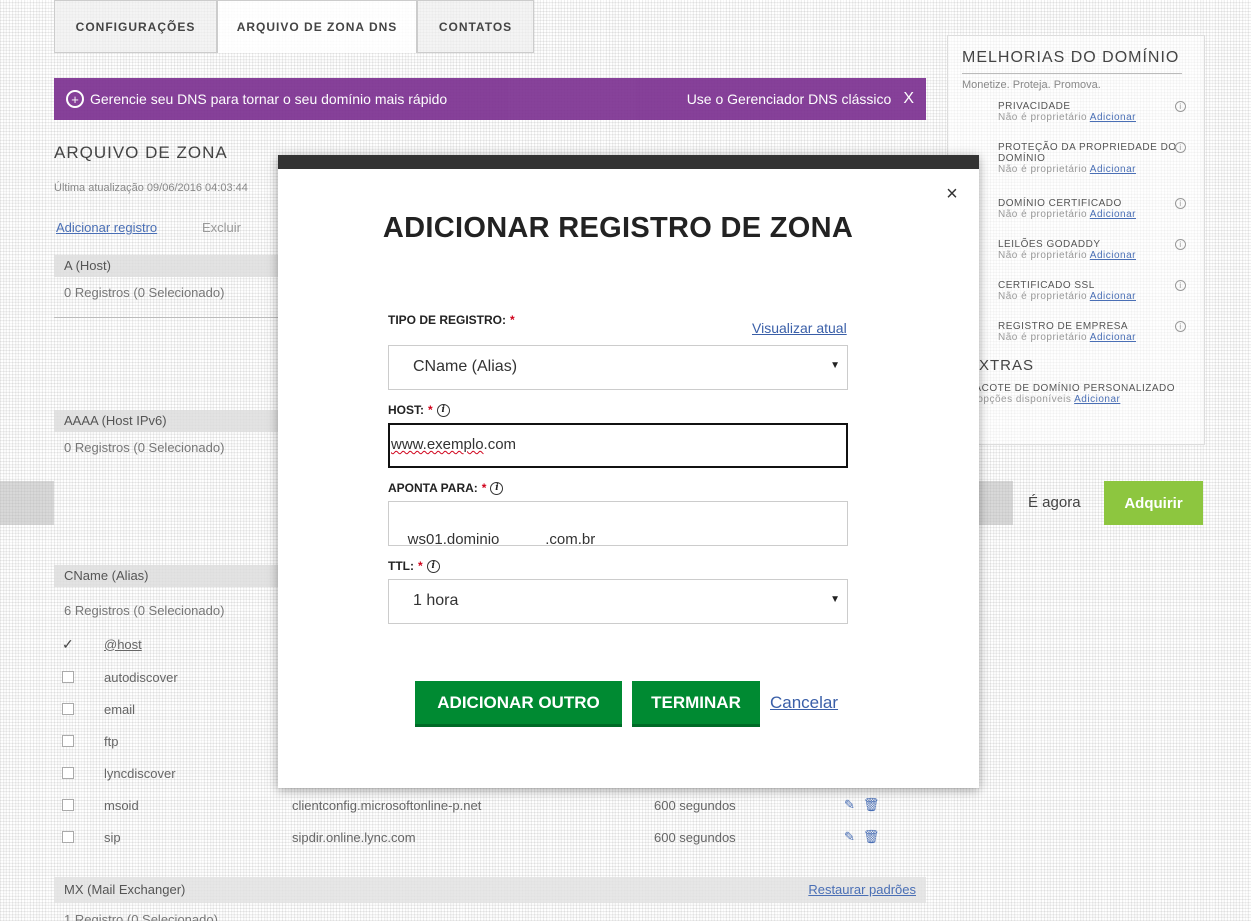 The height and width of the screenshot is (921, 1251). What do you see at coordinates (618, 228) in the screenshot?
I see `modal-title: ADICIONAR REGISTRO DE ZONA` at bounding box center [618, 228].